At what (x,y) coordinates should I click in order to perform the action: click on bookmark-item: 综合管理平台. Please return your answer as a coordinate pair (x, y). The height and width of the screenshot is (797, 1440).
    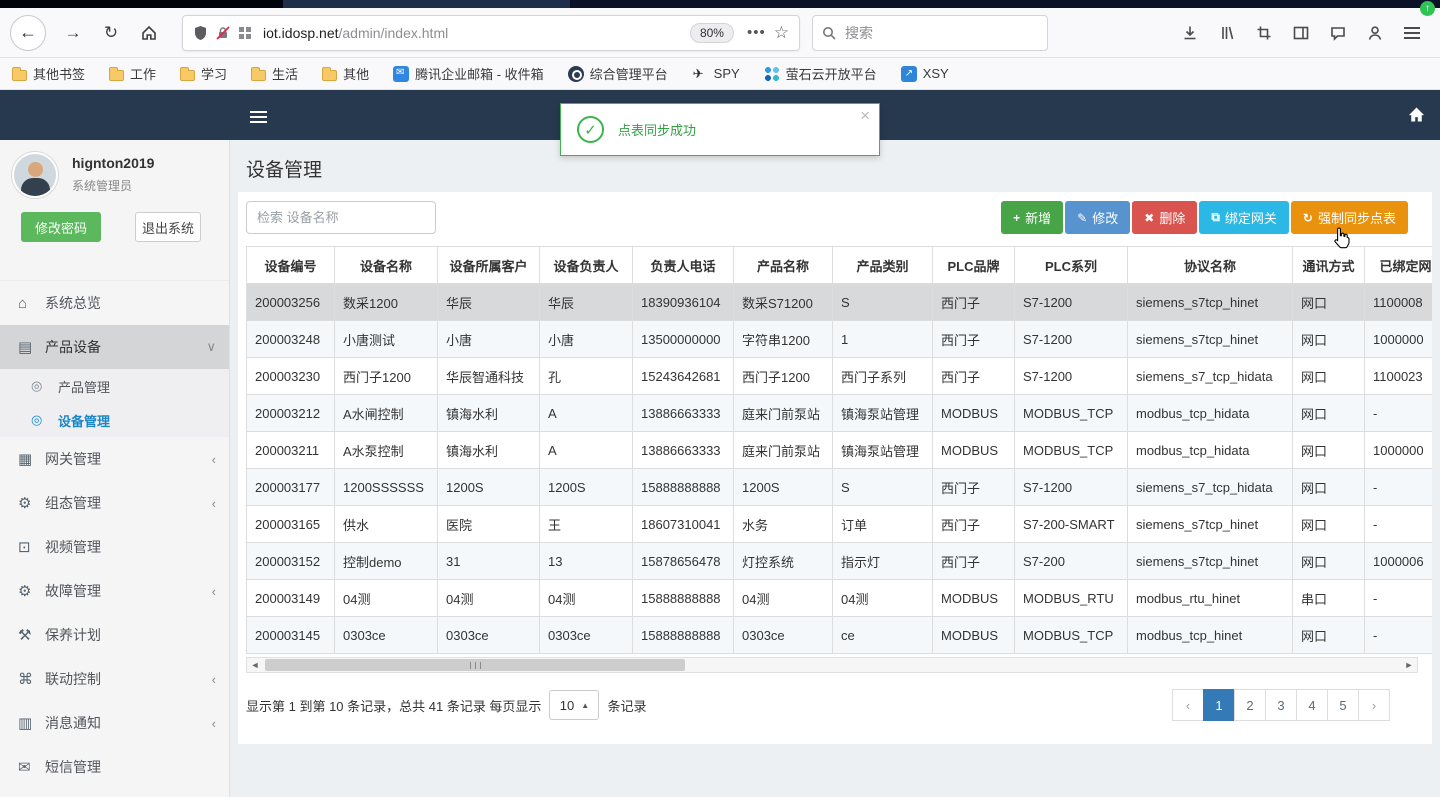
    Looking at the image, I should click on (617, 74).